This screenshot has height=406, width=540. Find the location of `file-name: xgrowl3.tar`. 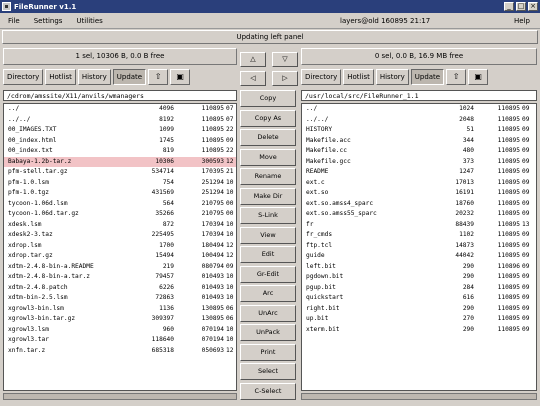

file-name: xgrowl3.tar is located at coordinates (28, 339).